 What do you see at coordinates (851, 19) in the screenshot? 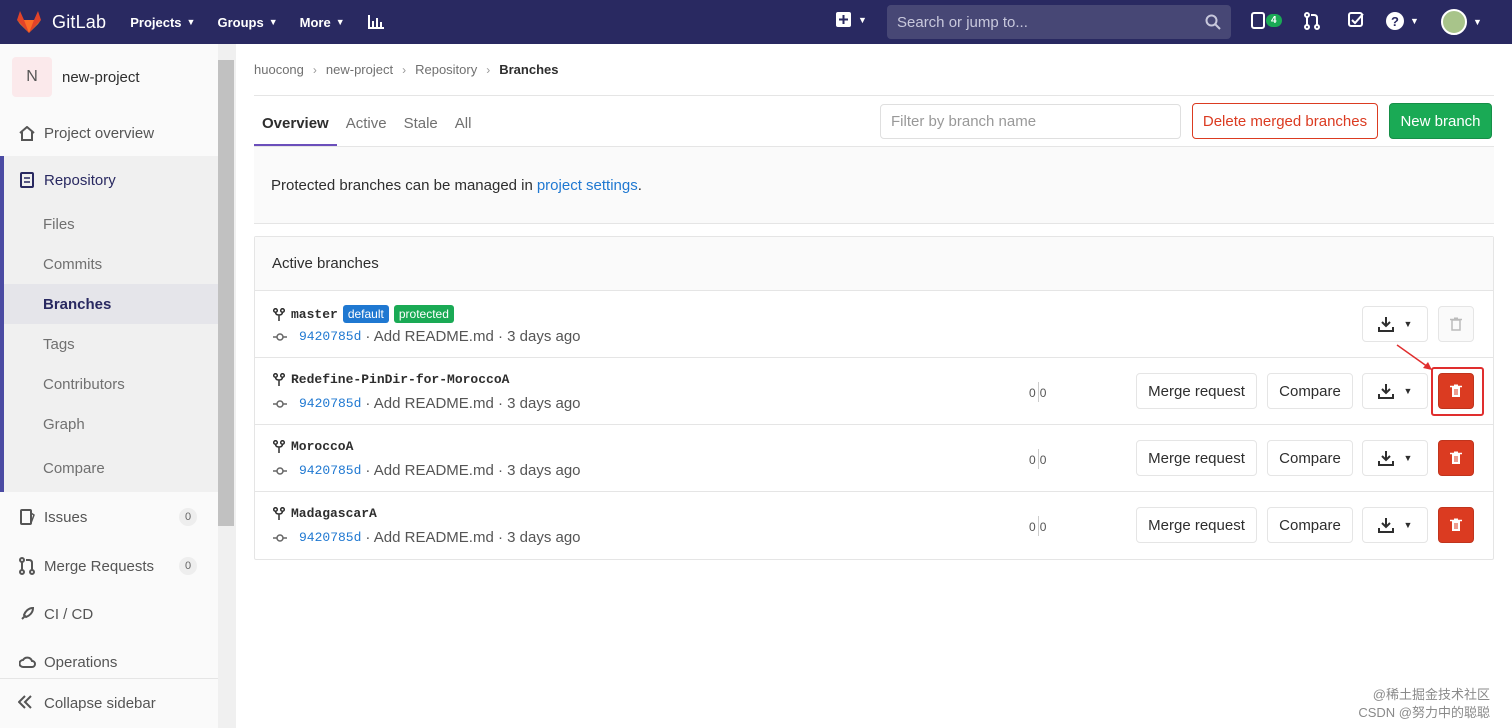
I see `new-dropdown-button: ▼` at bounding box center [851, 19].